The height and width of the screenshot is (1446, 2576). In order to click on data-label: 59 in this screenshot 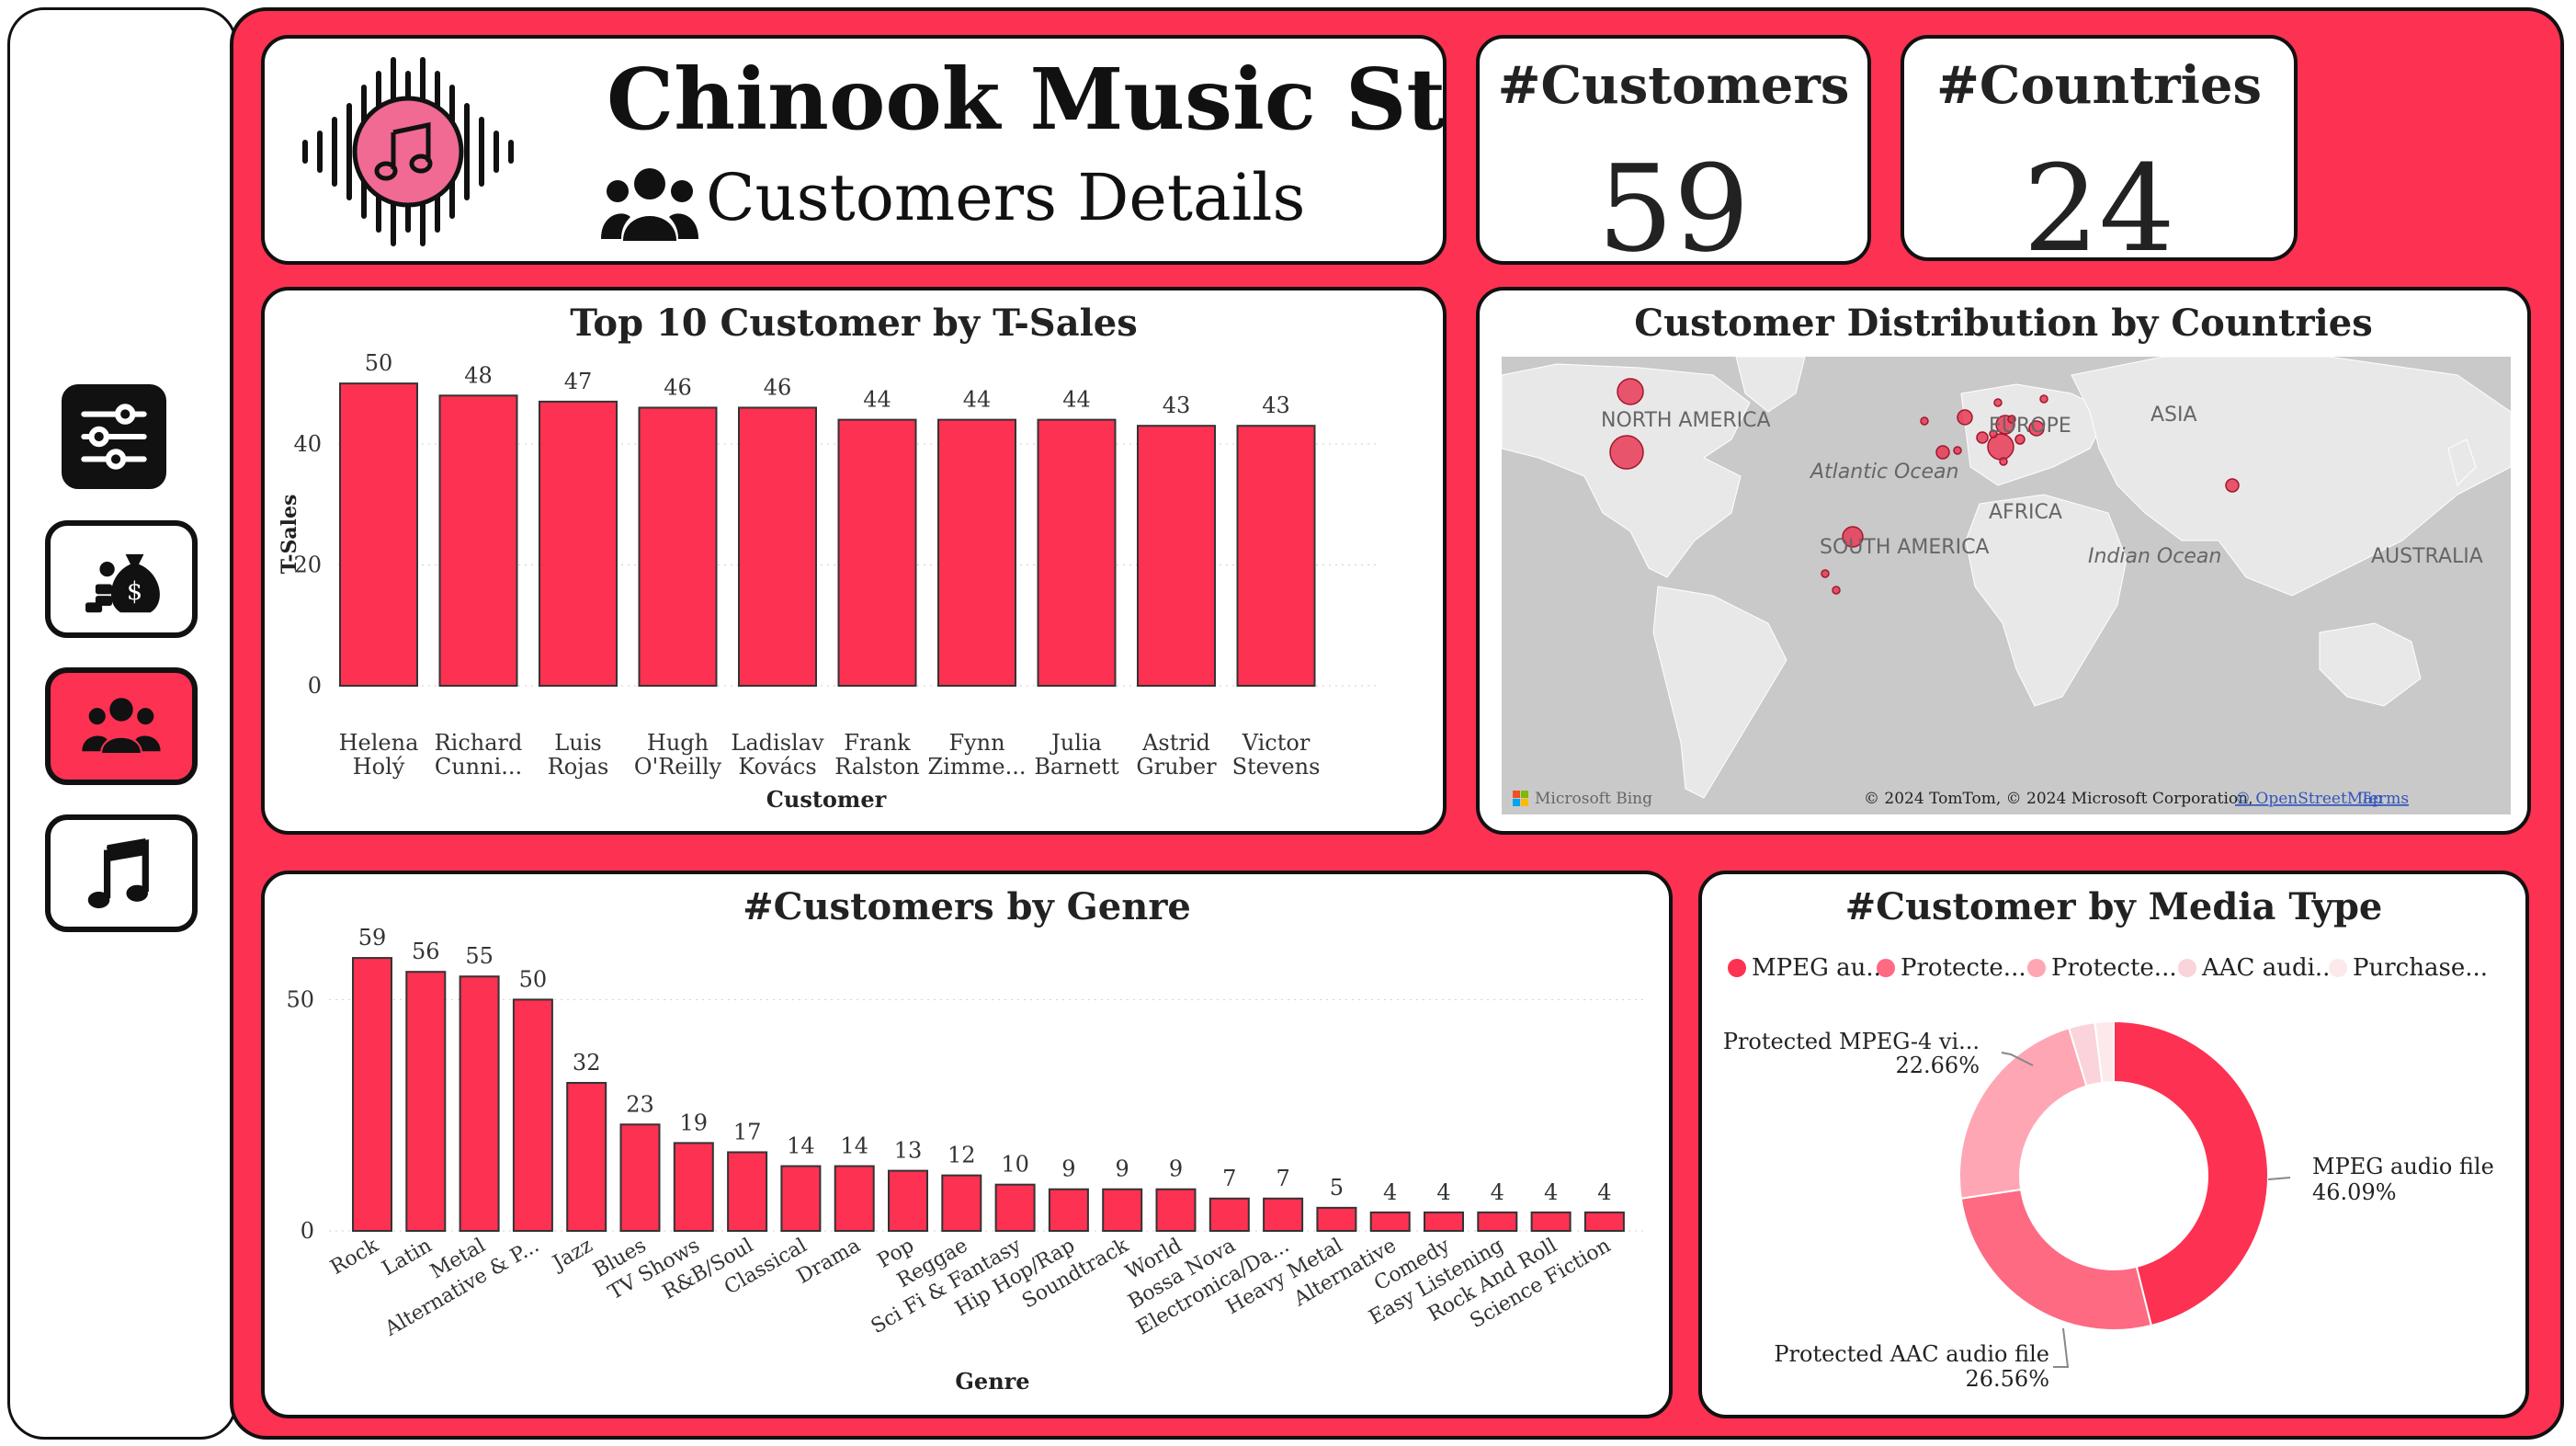, I will do `click(372, 938)`.